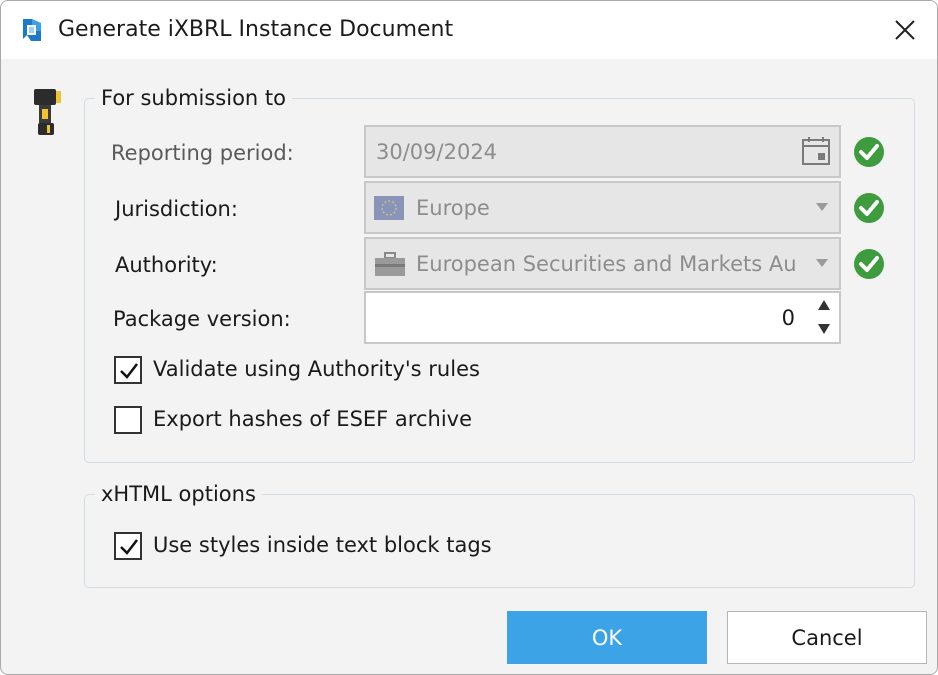 This screenshot has height=675, width=938. What do you see at coordinates (390, 264) in the screenshot?
I see `briefcase-icon` at bounding box center [390, 264].